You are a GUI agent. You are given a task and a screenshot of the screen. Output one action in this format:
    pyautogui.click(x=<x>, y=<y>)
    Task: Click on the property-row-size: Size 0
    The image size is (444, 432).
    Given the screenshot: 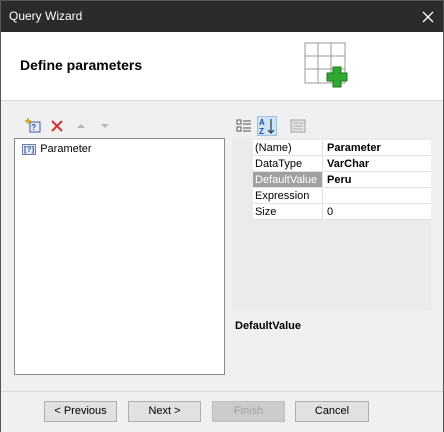 What is the action you would take?
    pyautogui.click(x=342, y=212)
    